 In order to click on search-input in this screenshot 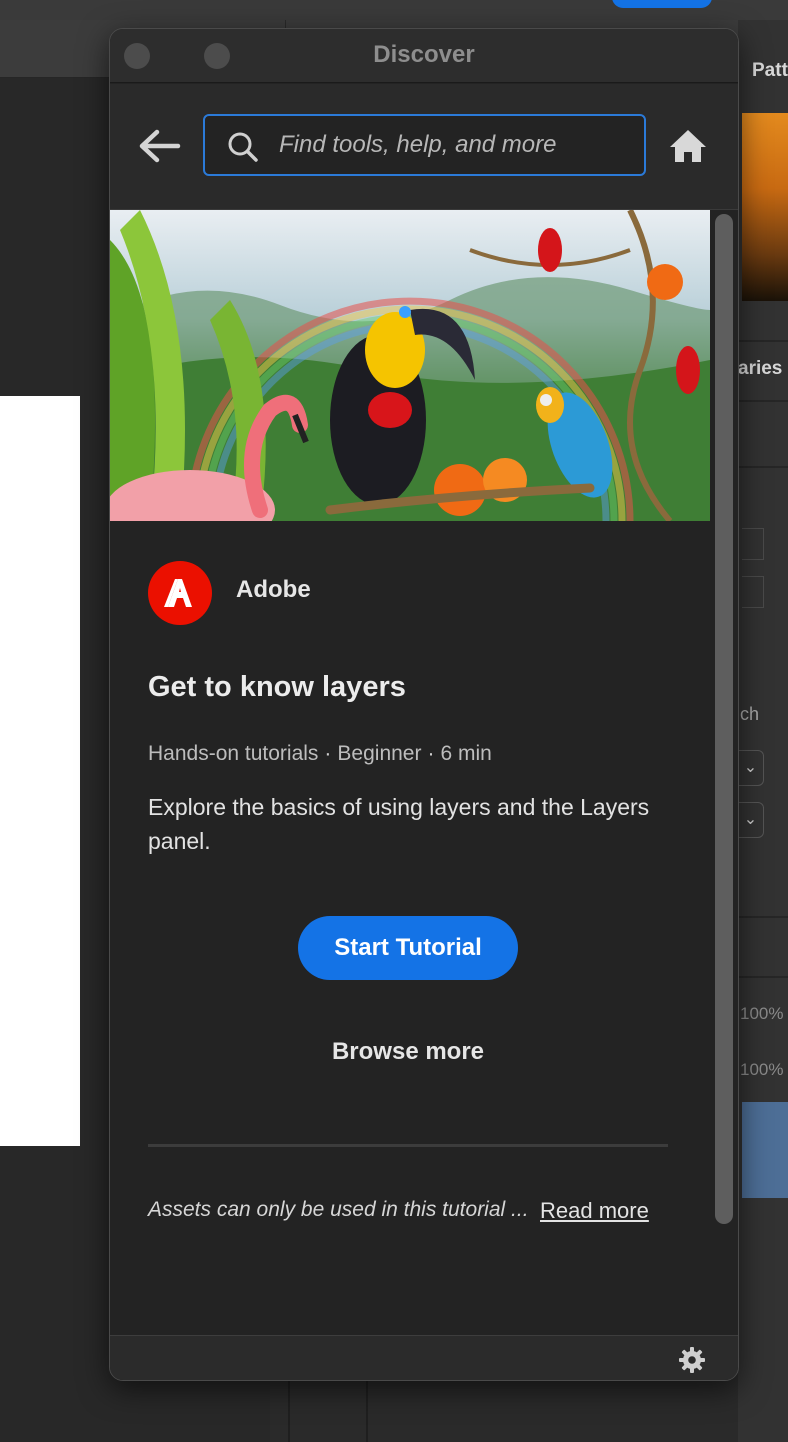, I will do `click(456, 145)`.